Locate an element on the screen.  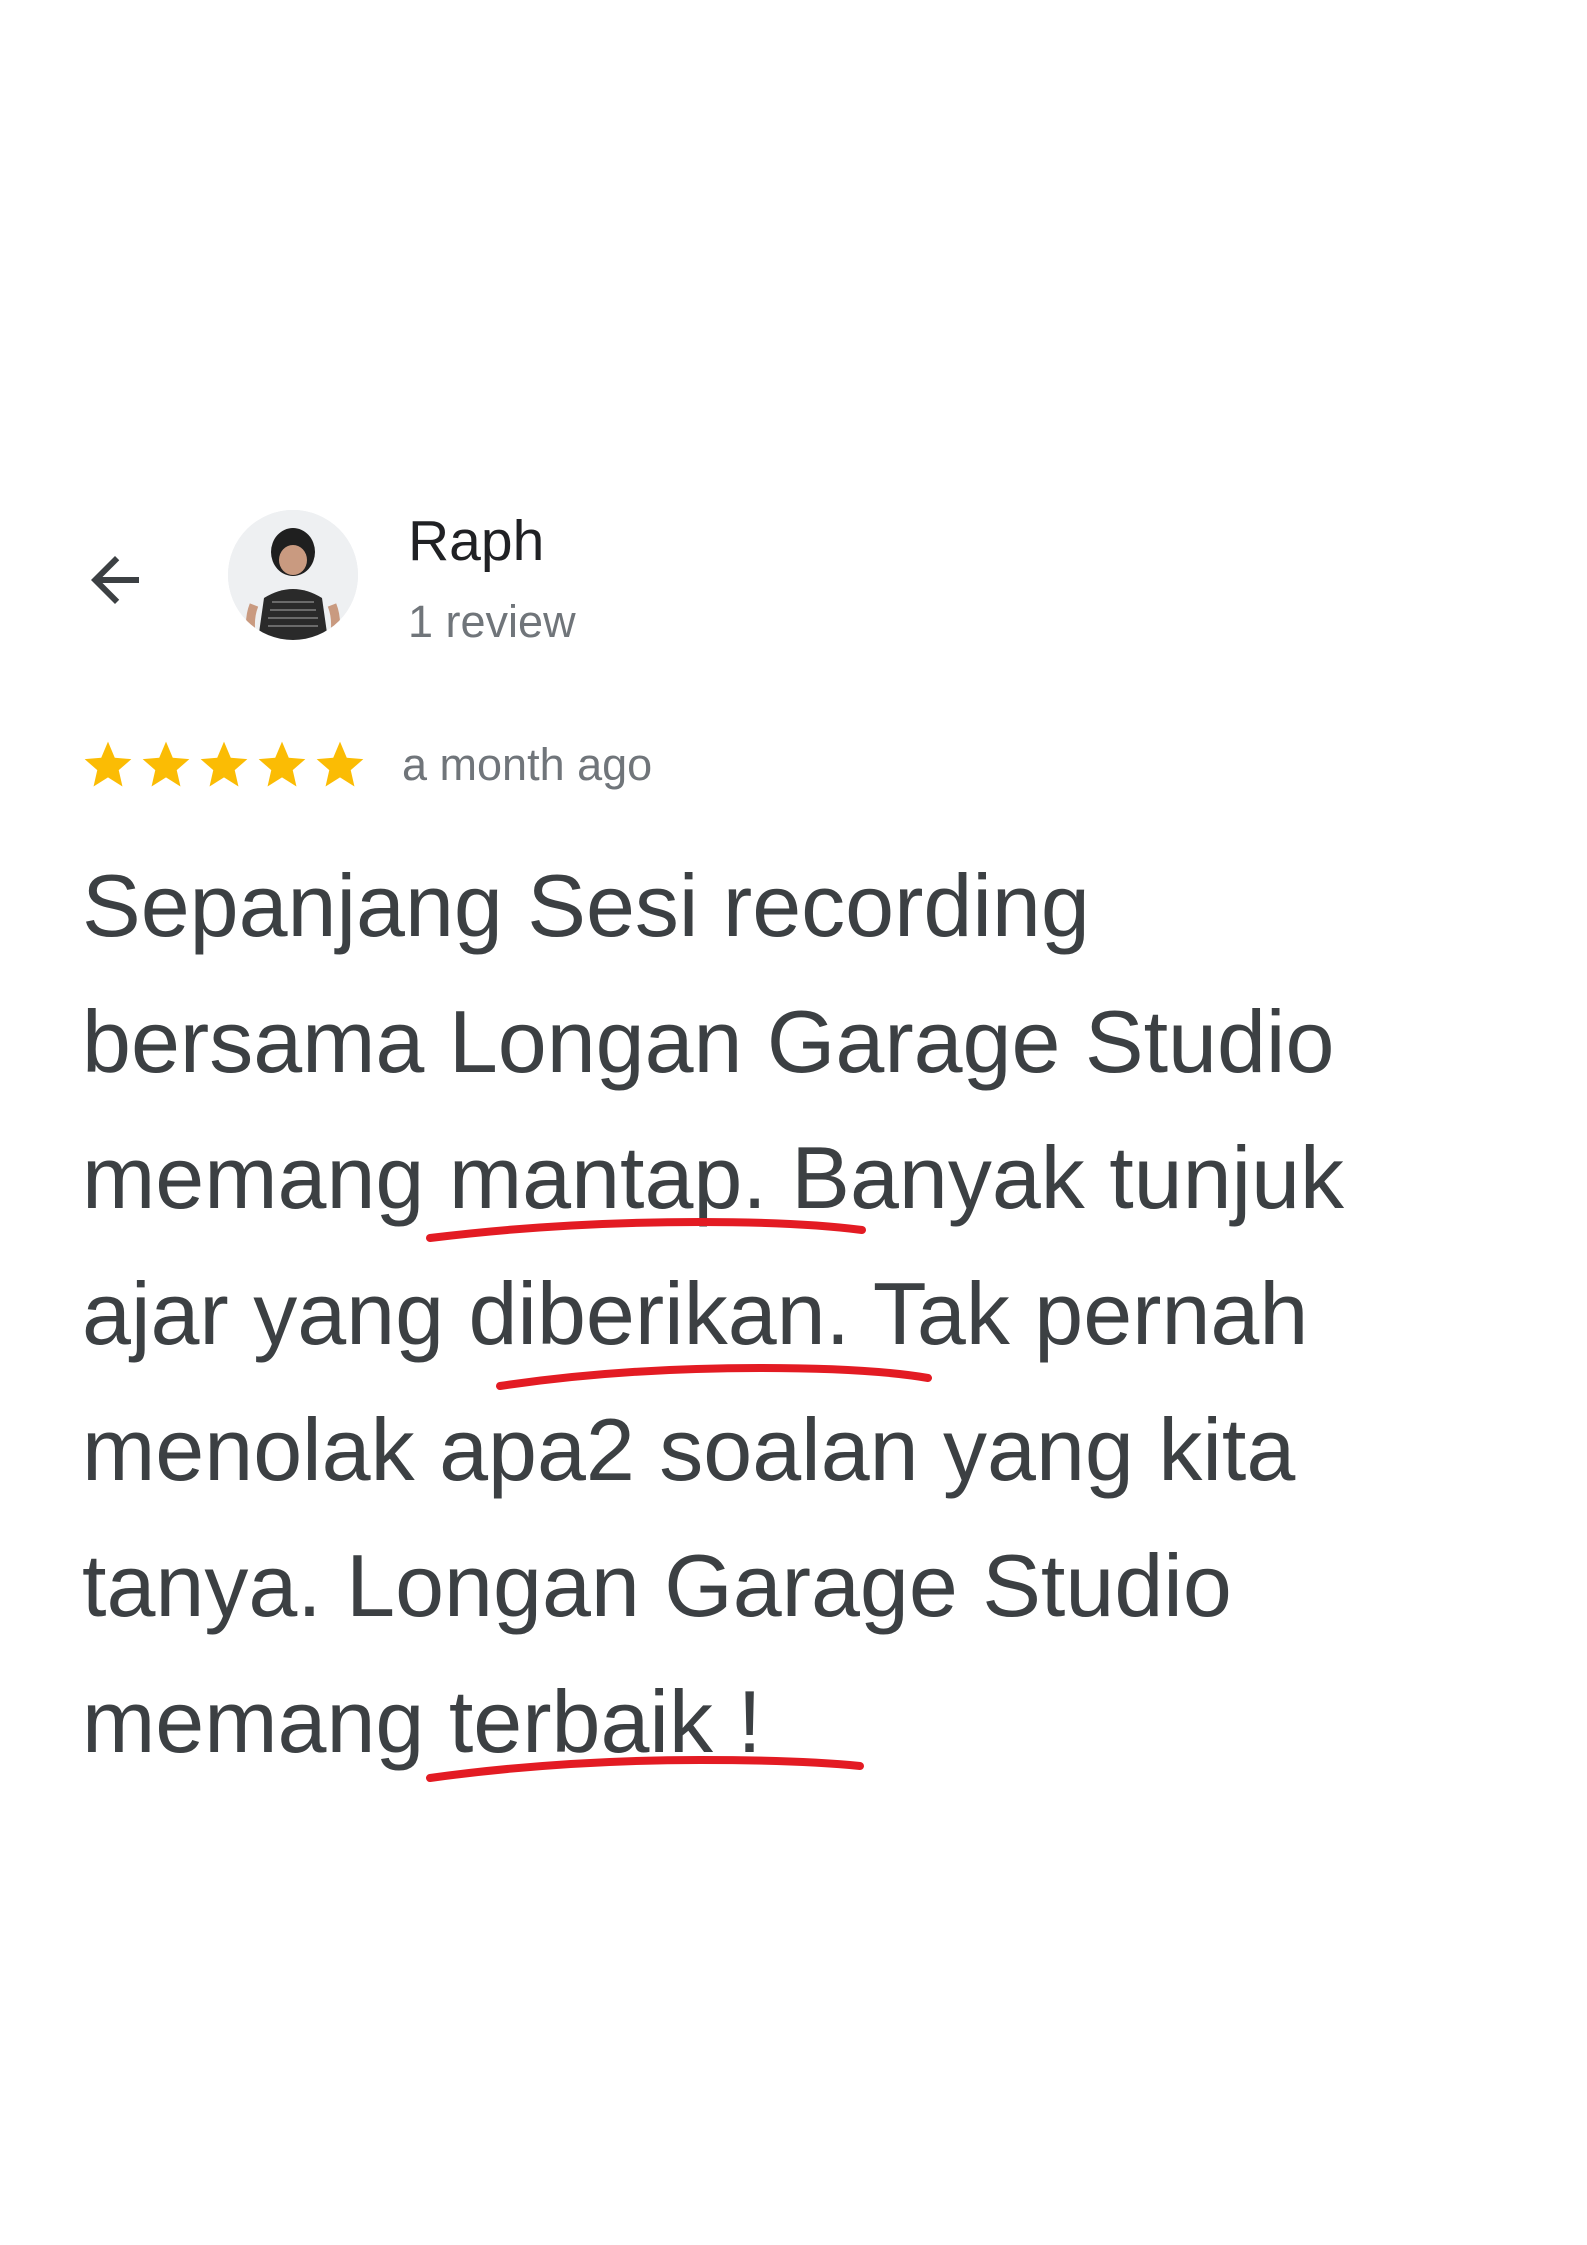
review-text-line: Sepanjang Sesi recording is located at coordinates (586, 905).